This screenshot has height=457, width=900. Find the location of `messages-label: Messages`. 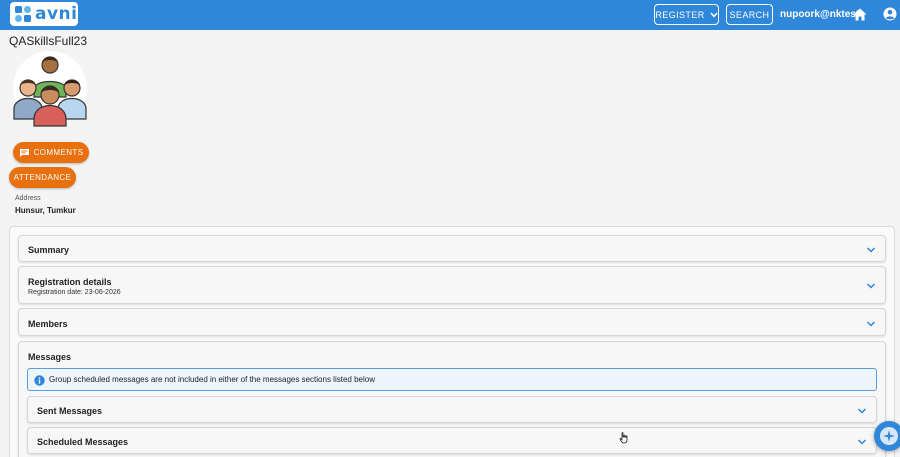

messages-label: Messages is located at coordinates (50, 357).